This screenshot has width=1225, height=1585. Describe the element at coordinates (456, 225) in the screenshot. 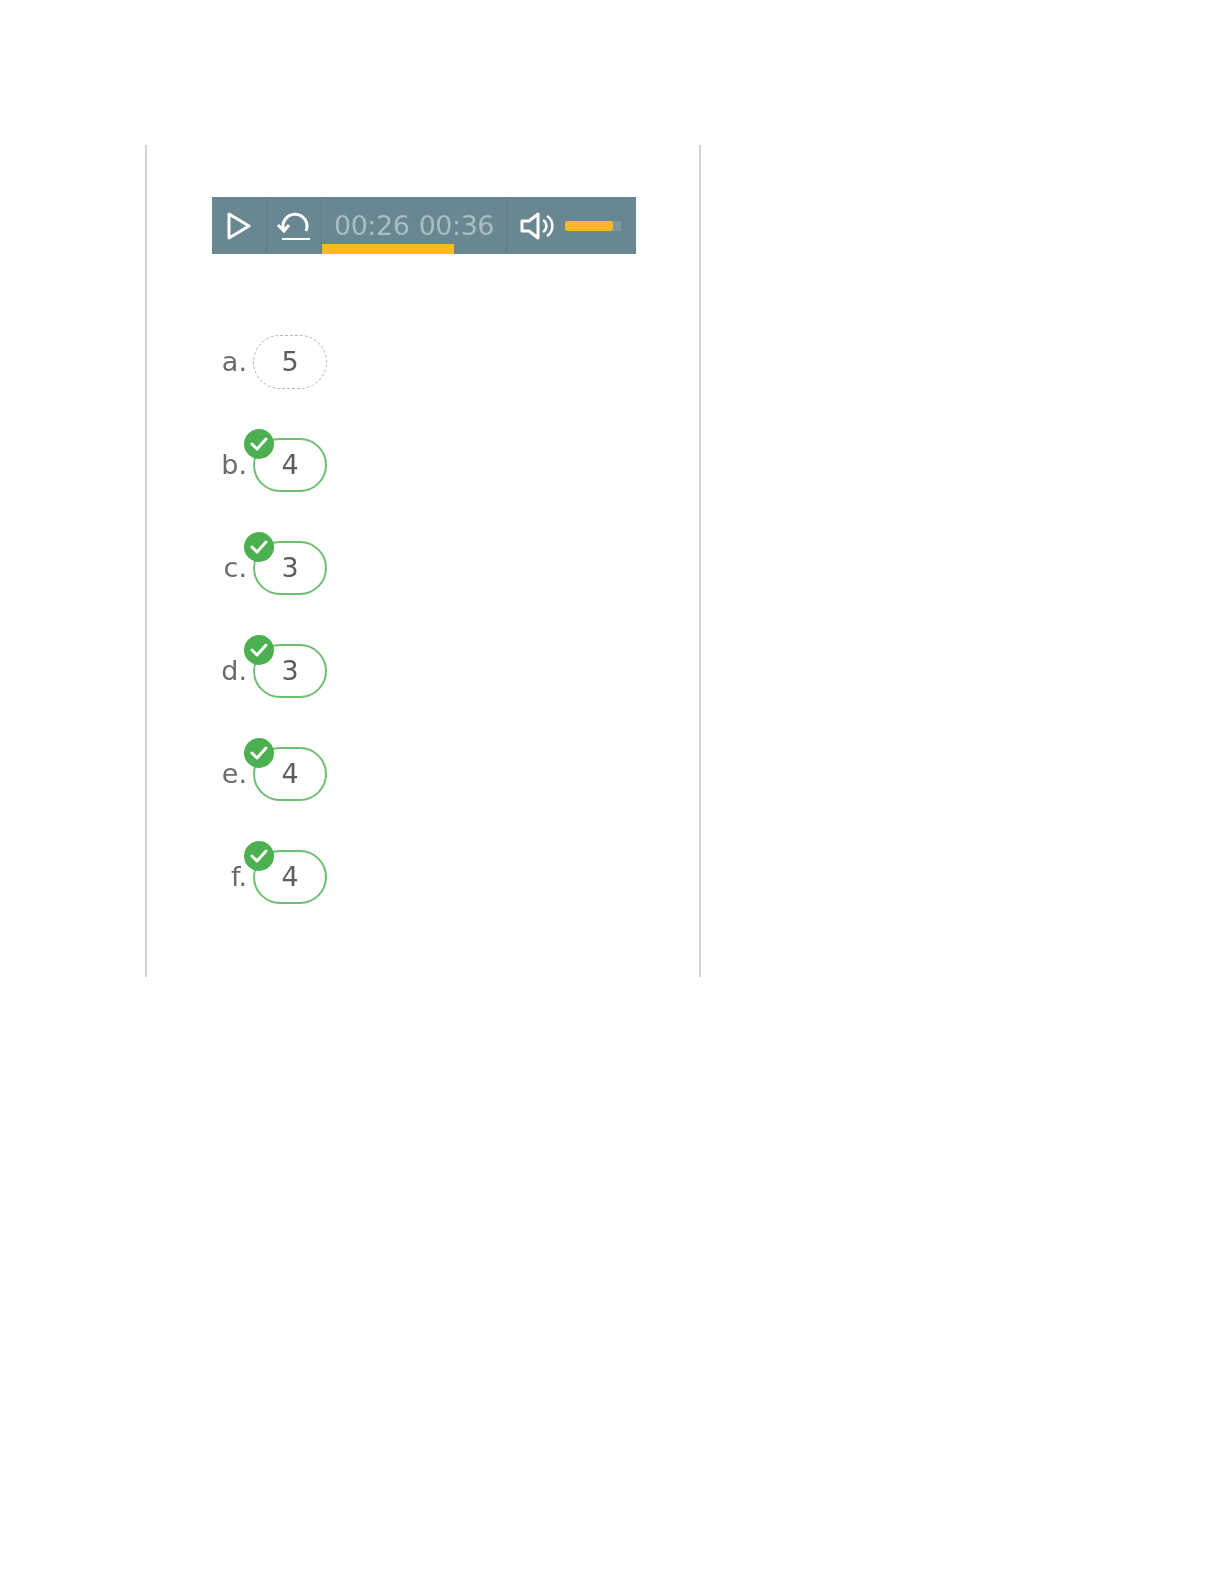

I see `total-time: 00:36` at that location.